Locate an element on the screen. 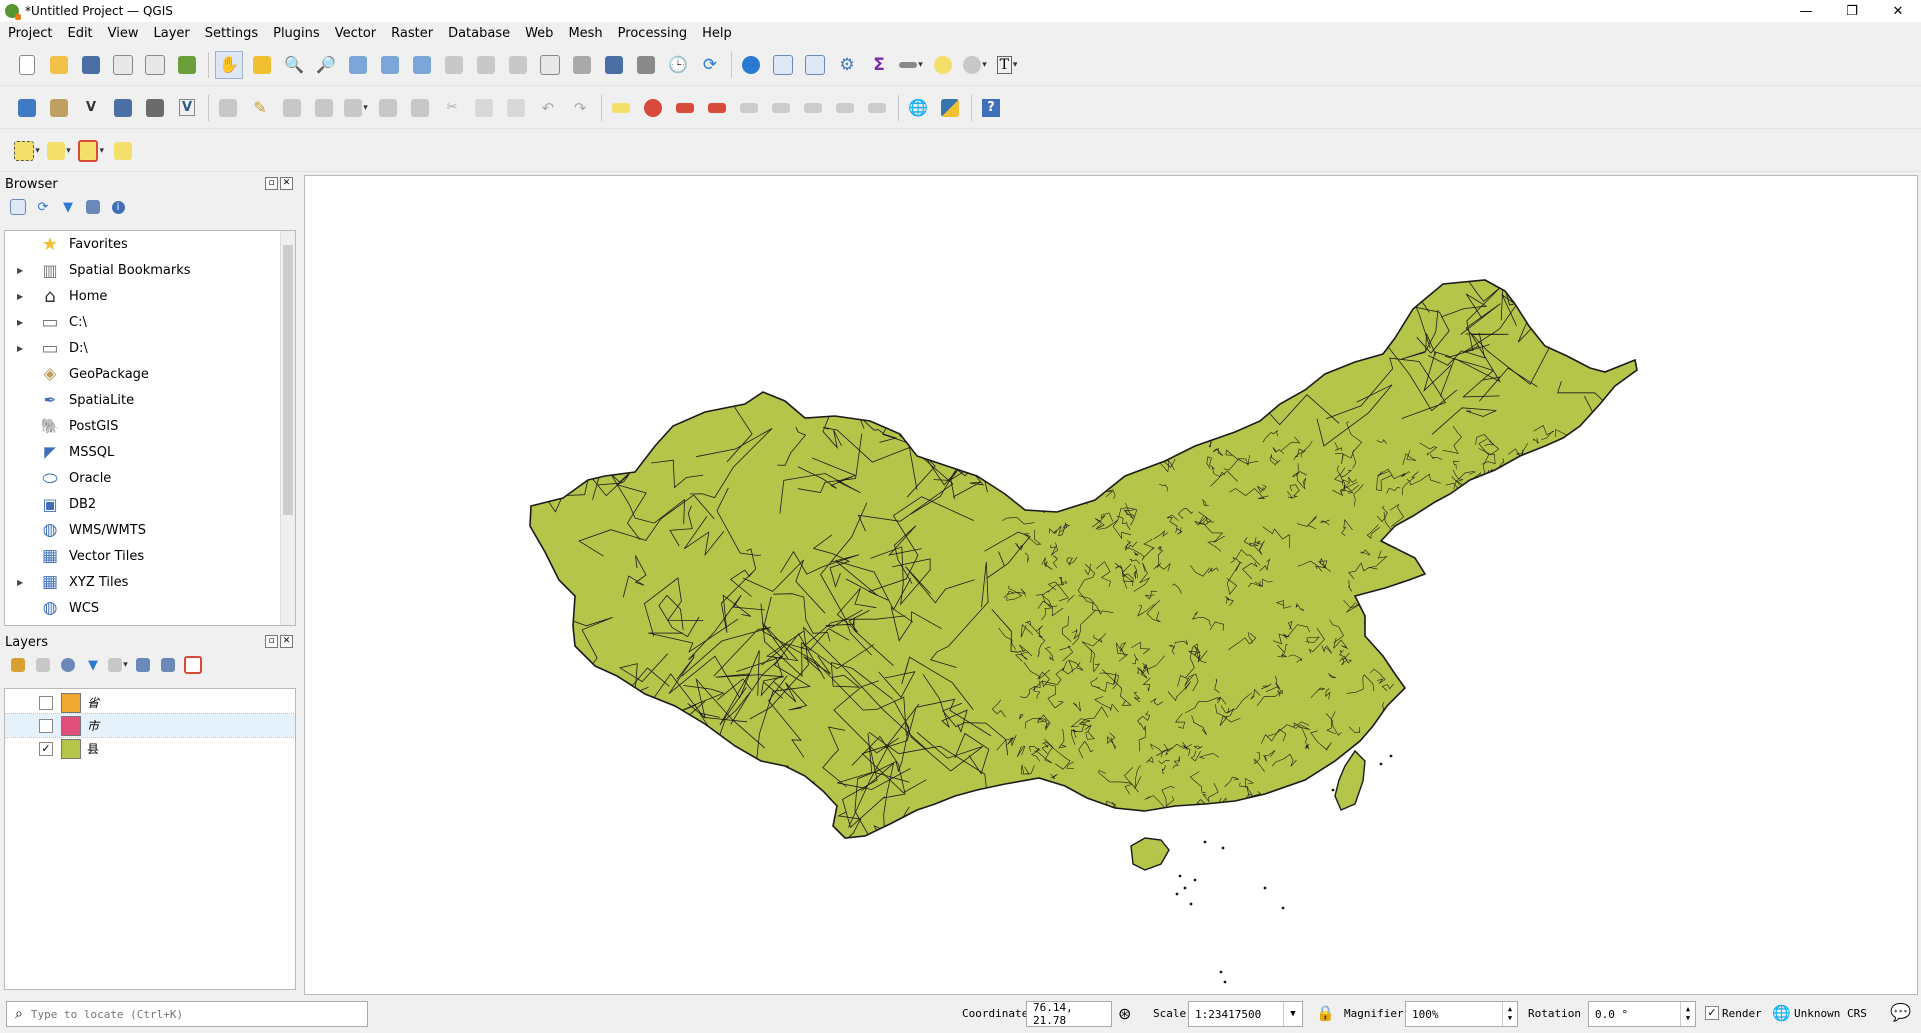 This screenshot has height=1033, width=1921. layout-manager-button is located at coordinates (155, 65).